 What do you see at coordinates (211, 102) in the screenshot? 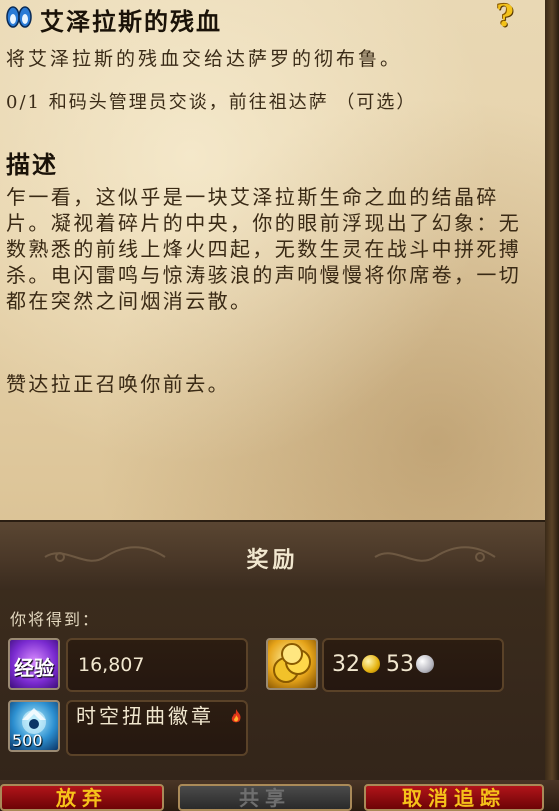
I see `quest-objective: 0/1 和码头管理员交谈，前往祖达萨 （可选）` at bounding box center [211, 102].